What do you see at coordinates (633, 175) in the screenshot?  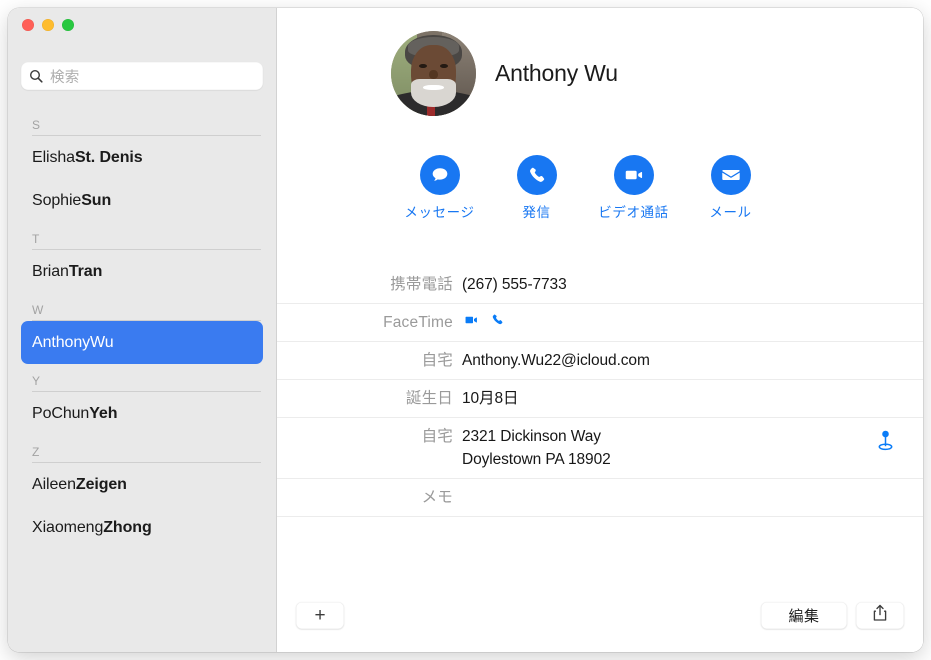 I see `video-camera-icon` at bounding box center [633, 175].